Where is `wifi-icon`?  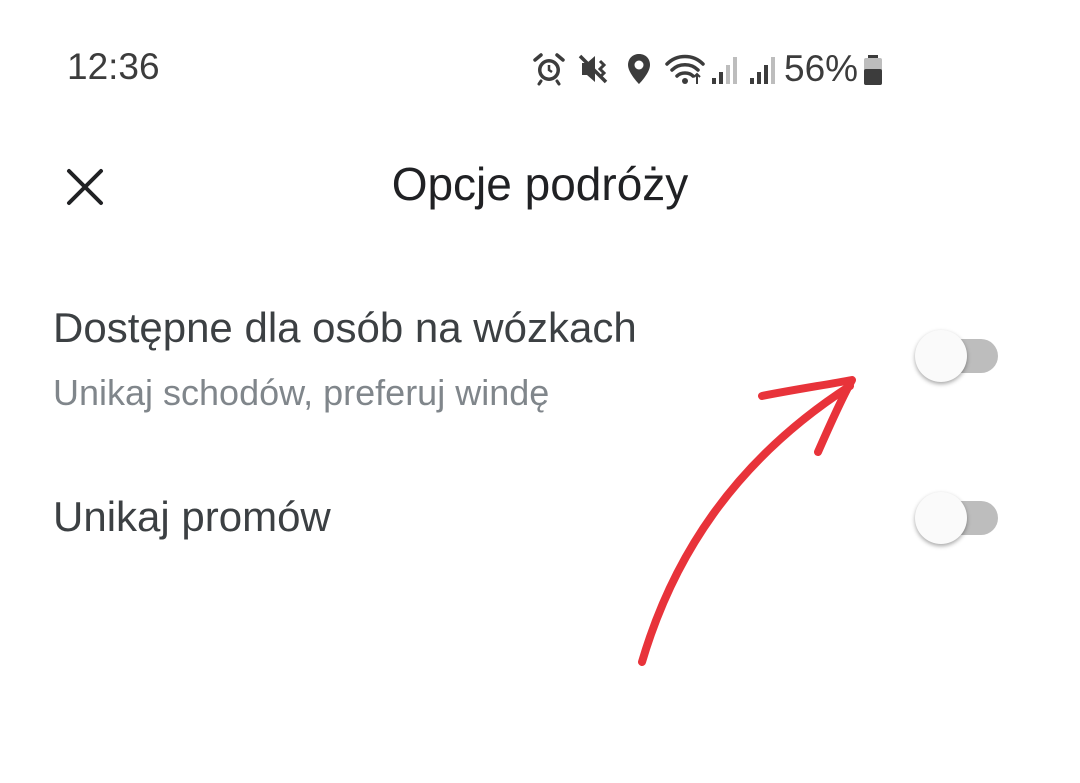
wifi-icon is located at coordinates (685, 69).